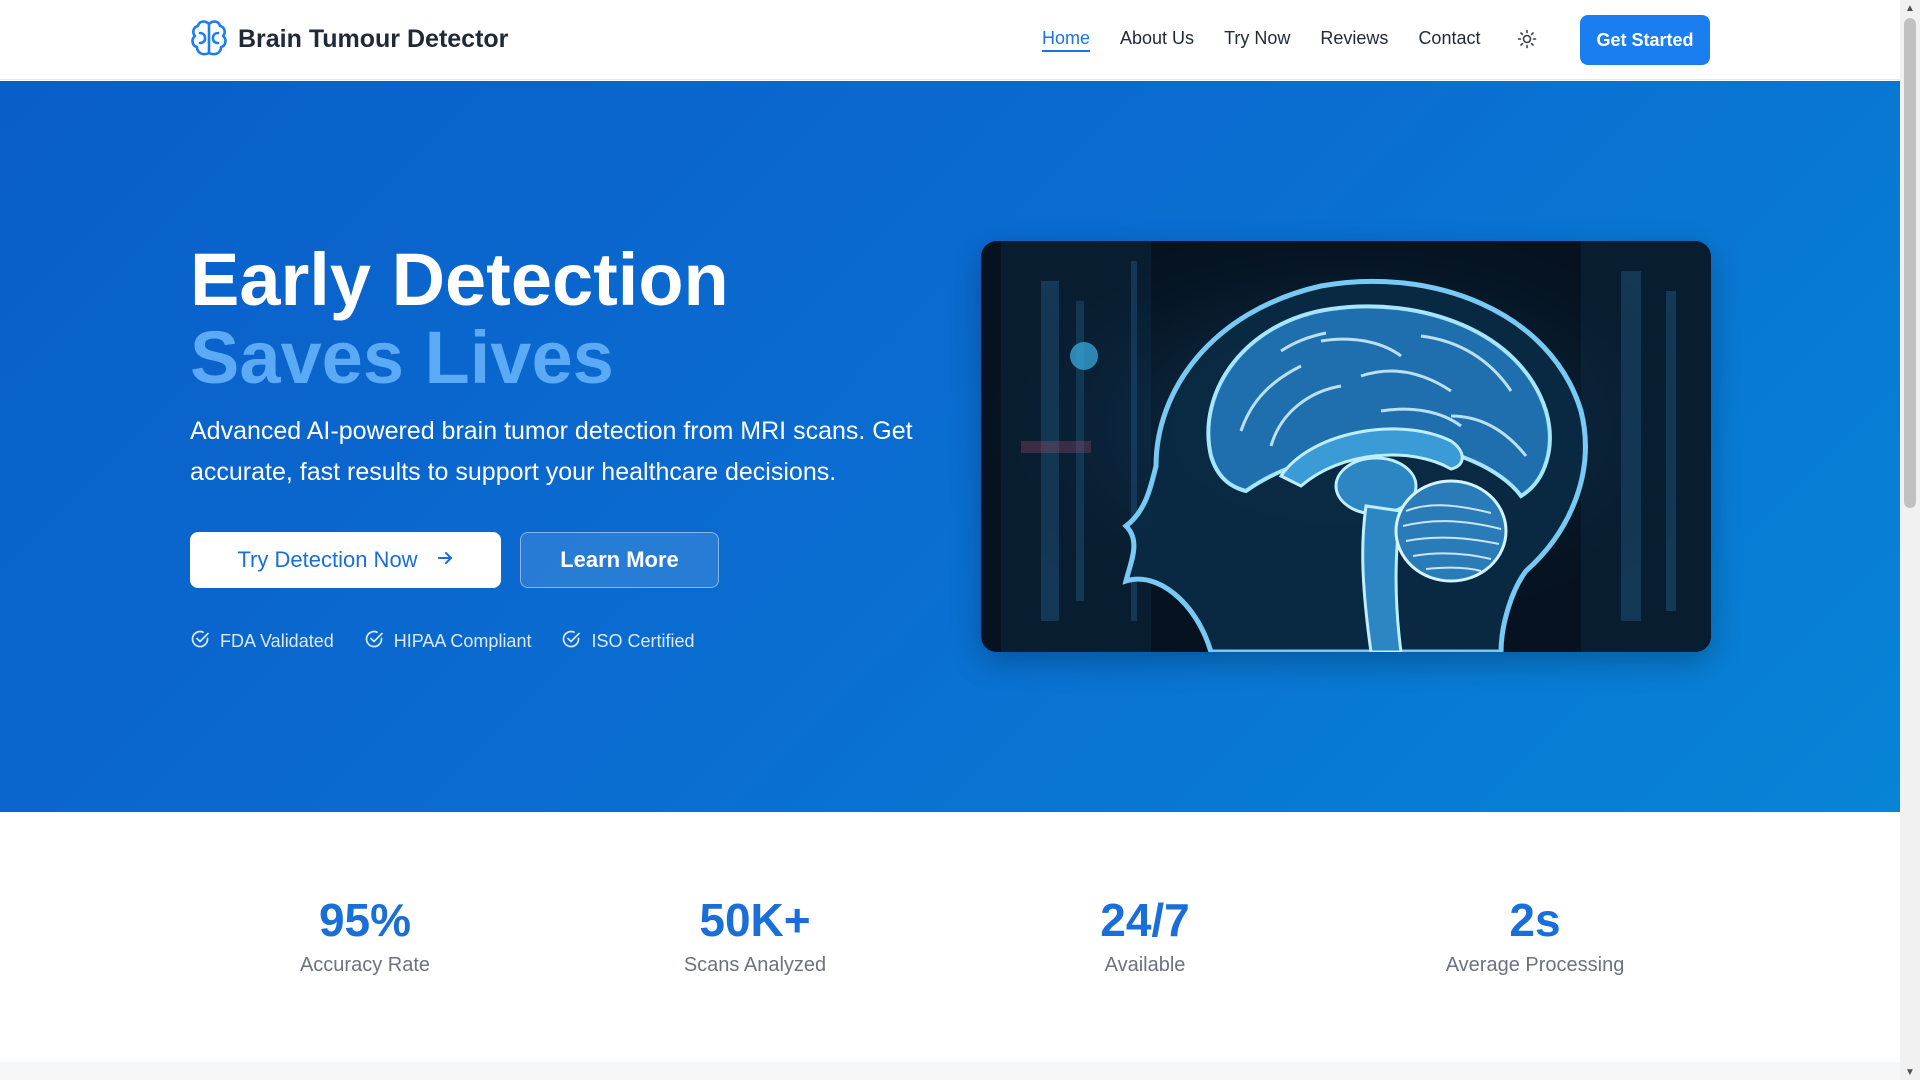 The height and width of the screenshot is (1080, 1920). I want to click on stat-value: 50K+, so click(755, 920).